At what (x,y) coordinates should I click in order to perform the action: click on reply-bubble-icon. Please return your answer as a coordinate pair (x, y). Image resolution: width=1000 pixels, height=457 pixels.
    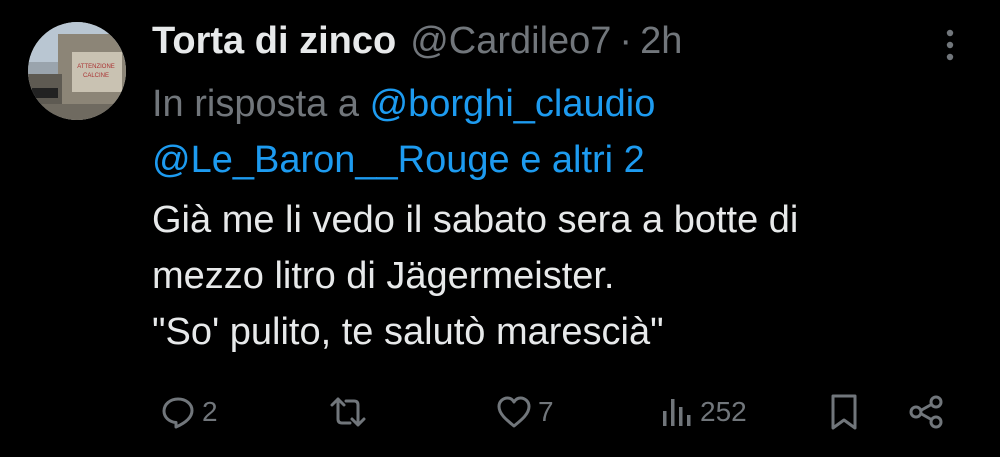
    Looking at the image, I should click on (178, 413).